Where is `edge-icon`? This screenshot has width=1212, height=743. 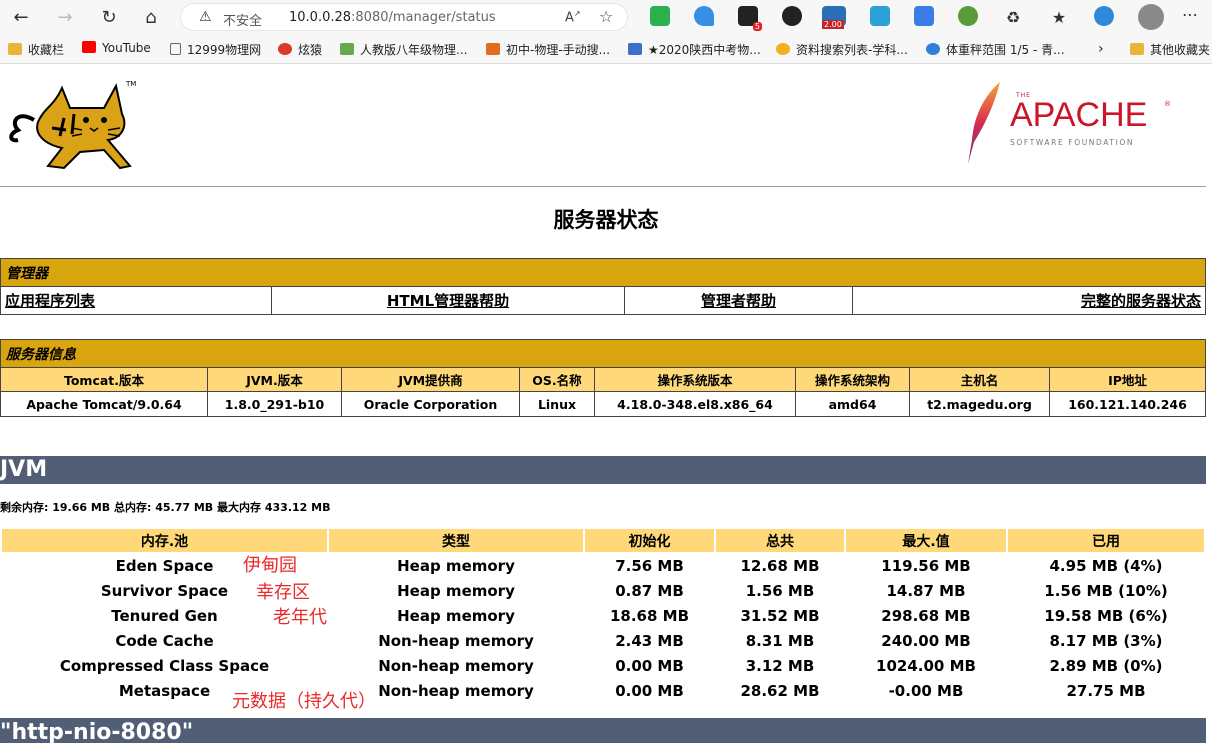 edge-icon is located at coordinates (1104, 16).